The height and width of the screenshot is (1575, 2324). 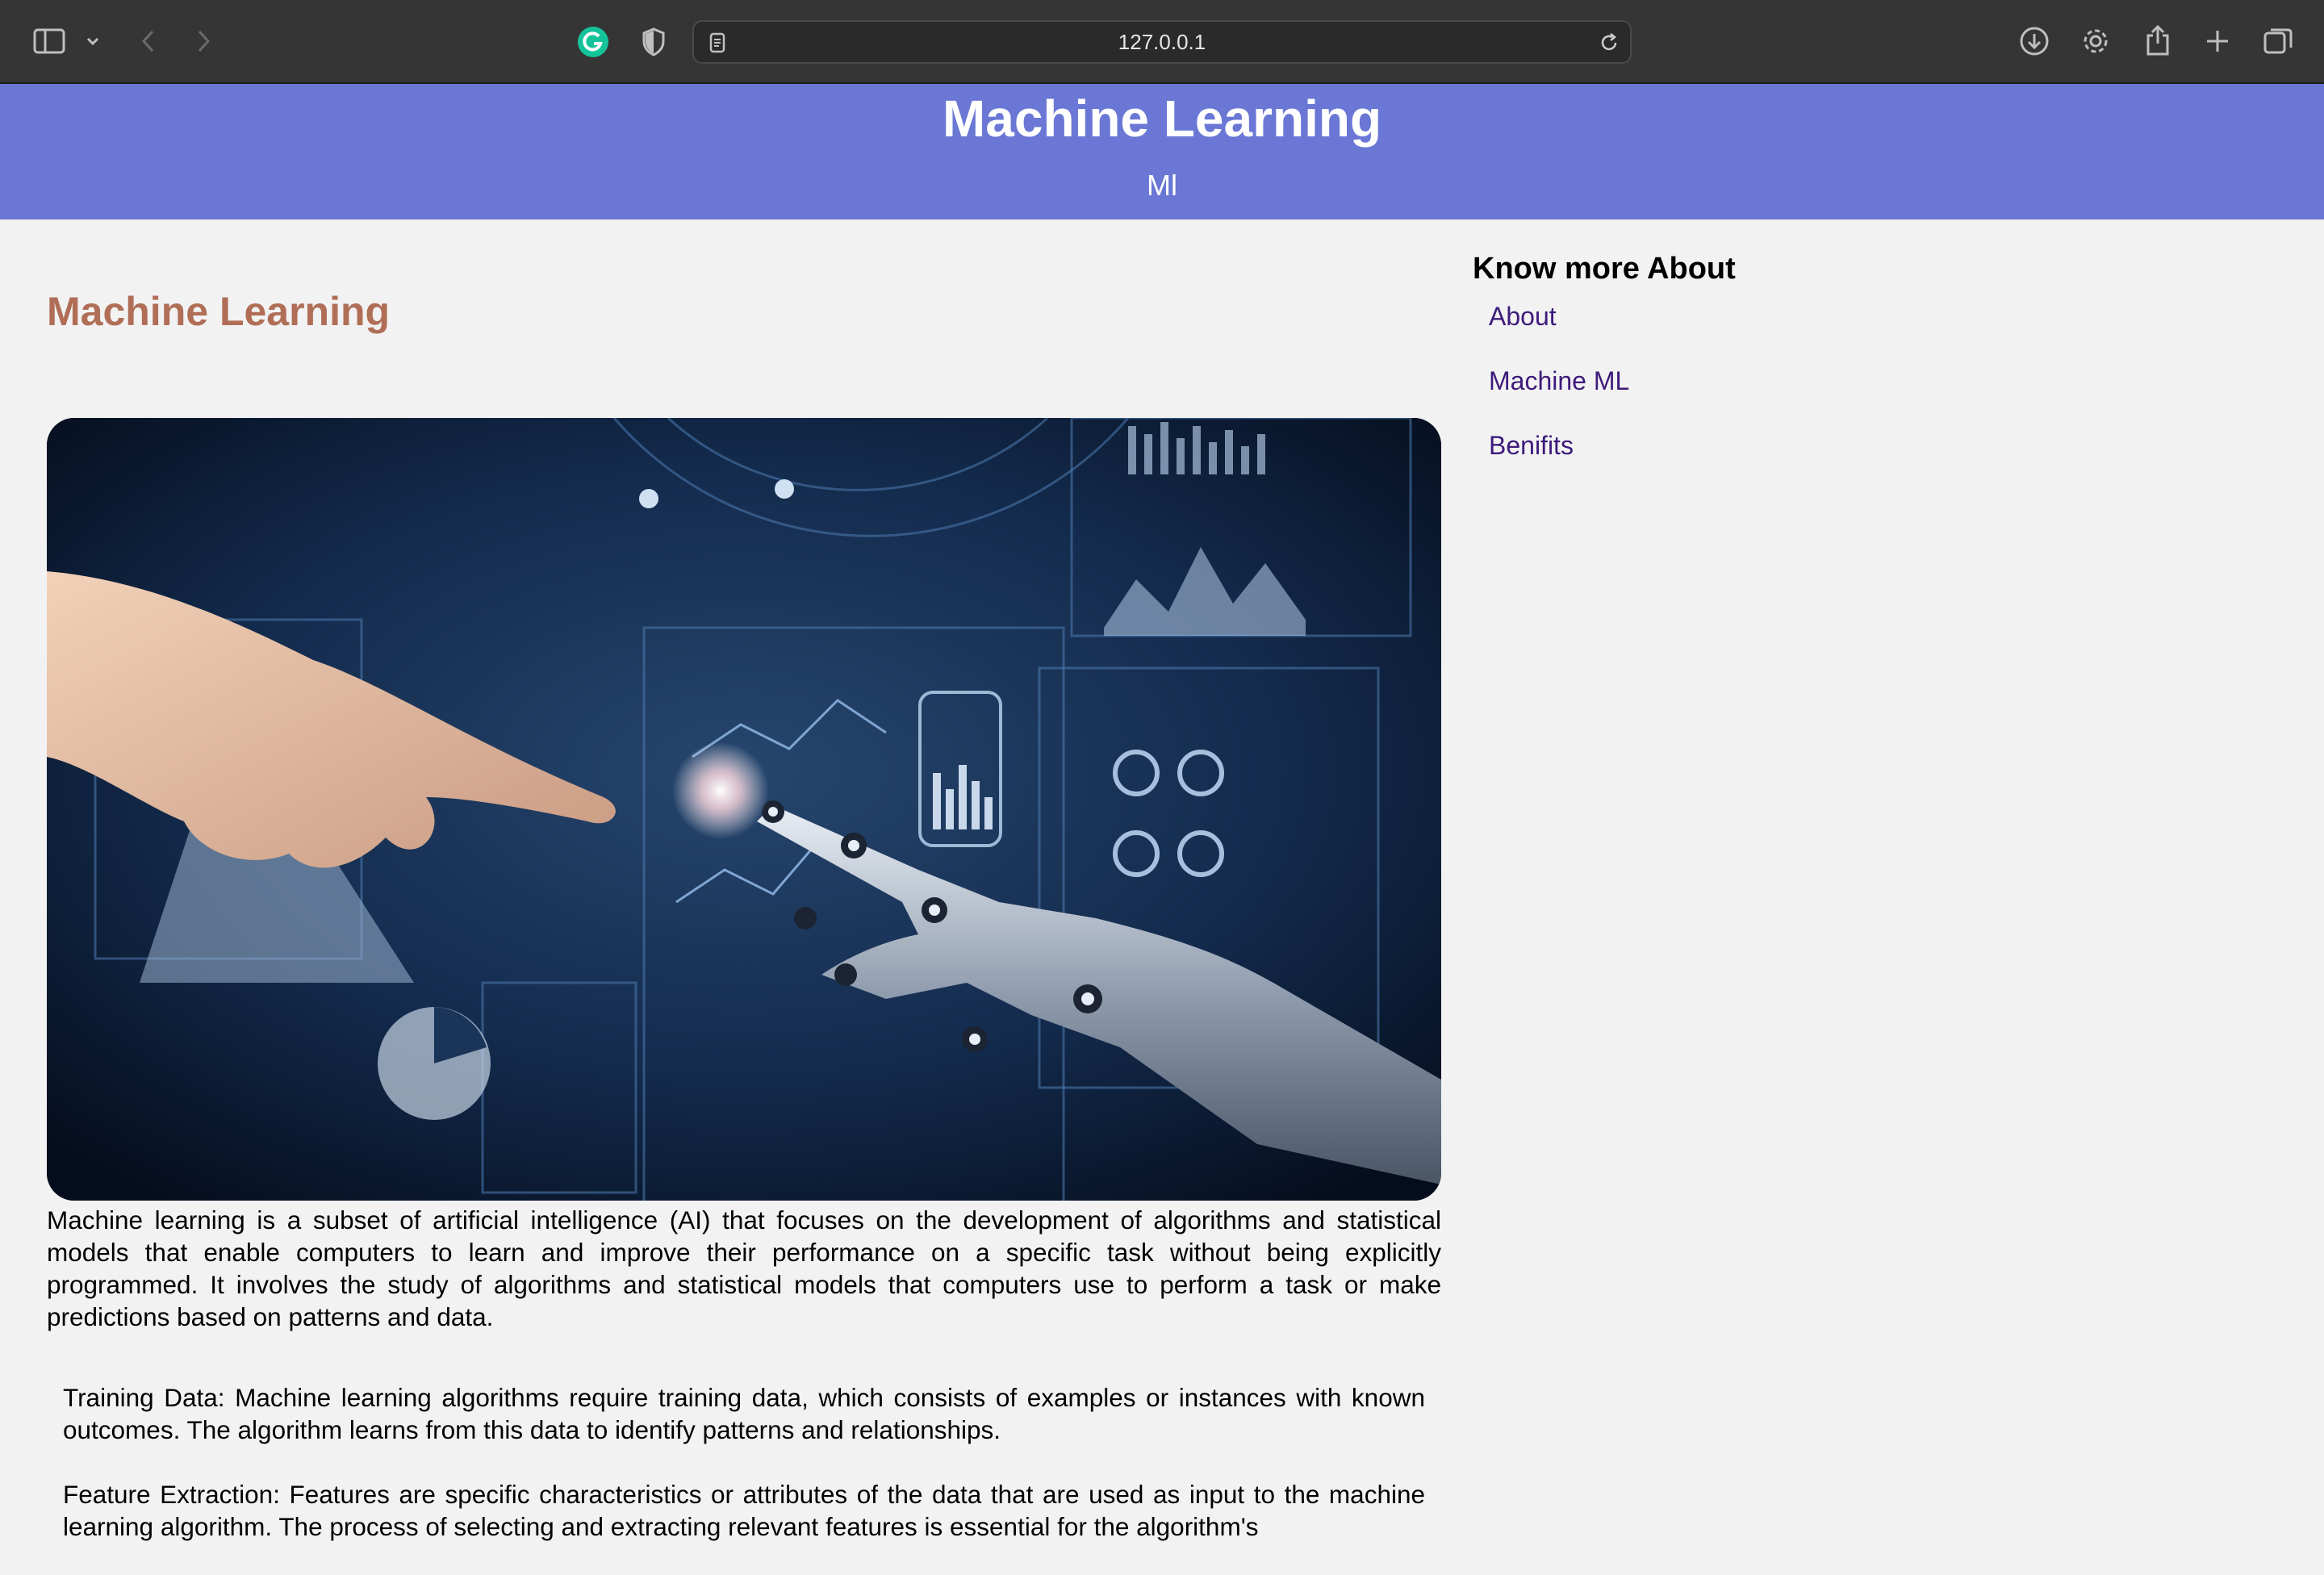 I want to click on new-tab-icon, so click(x=2218, y=41).